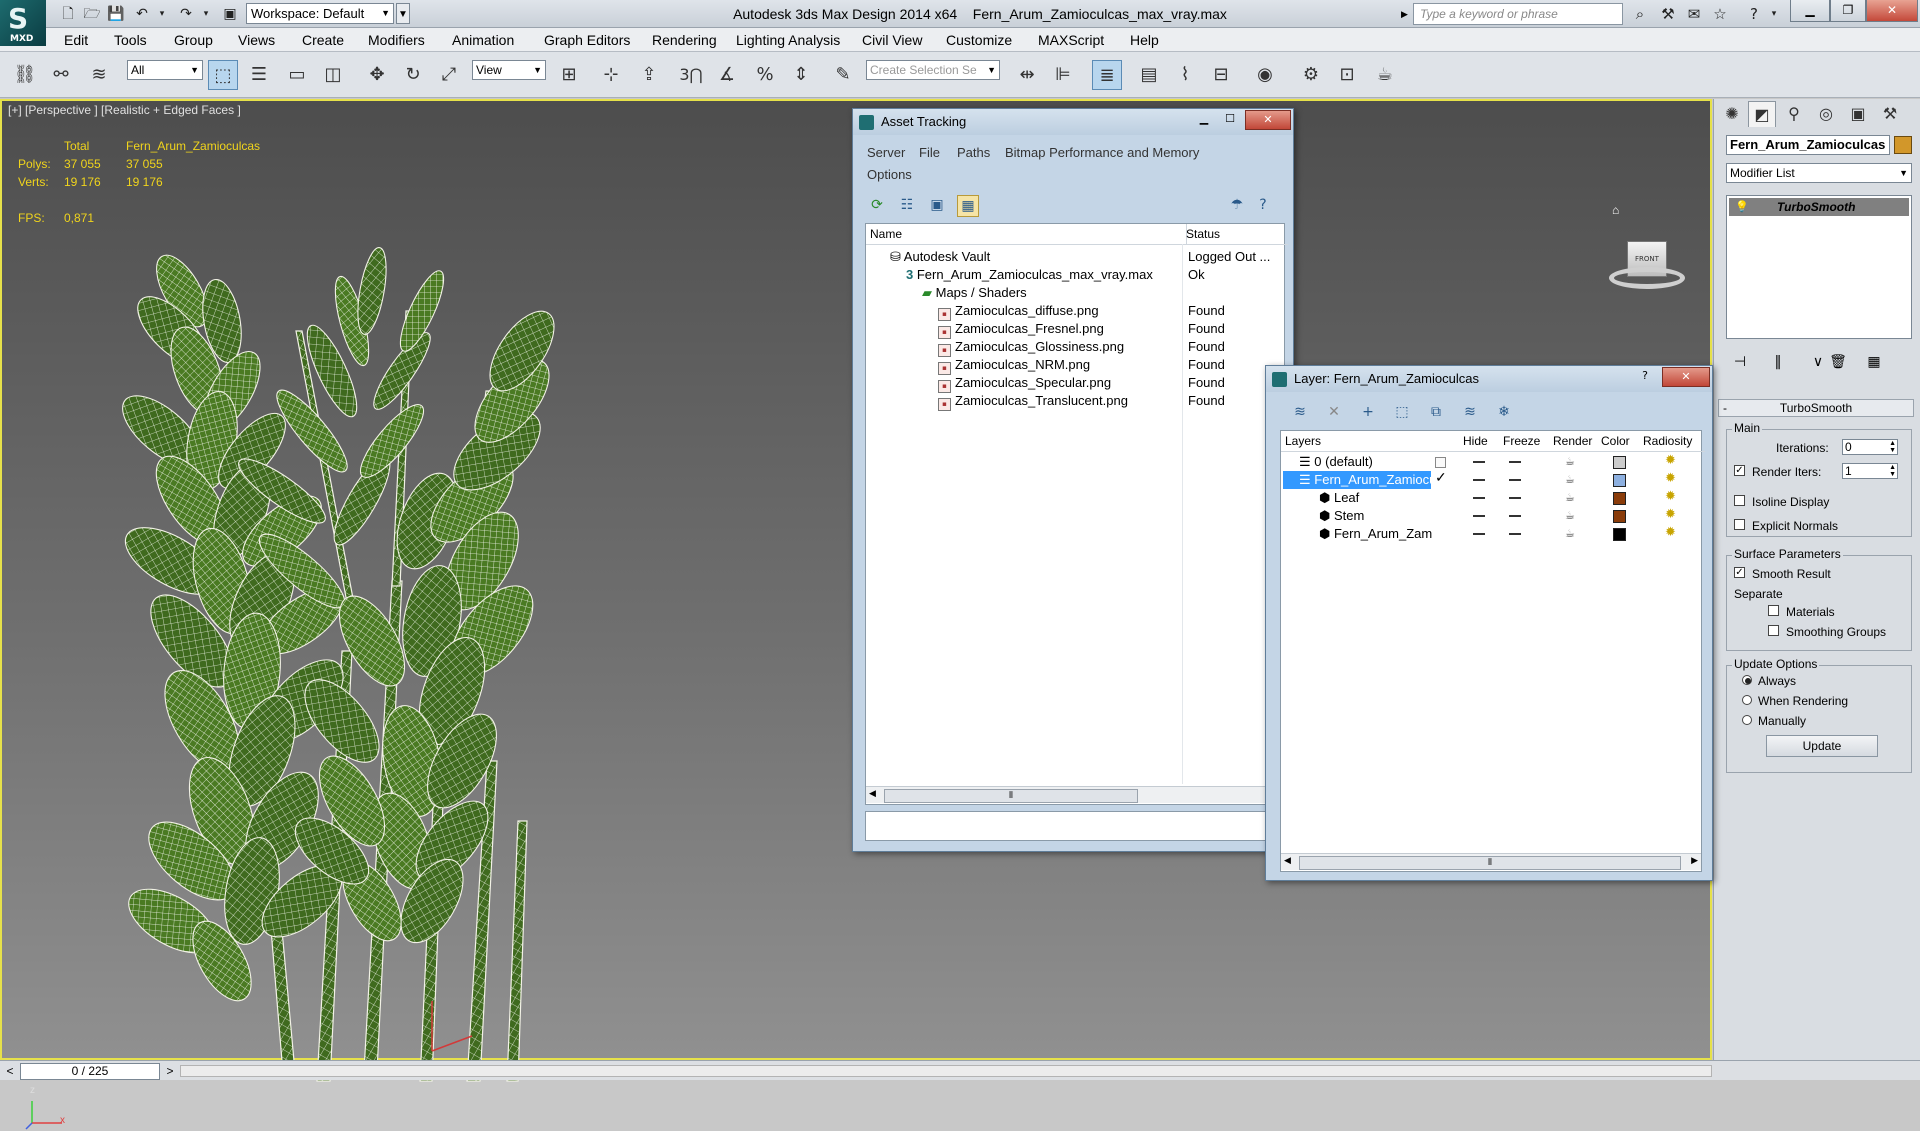  Describe the element at coordinates (1385, 75) in the screenshot. I see `render-production-icon: ☕` at that location.